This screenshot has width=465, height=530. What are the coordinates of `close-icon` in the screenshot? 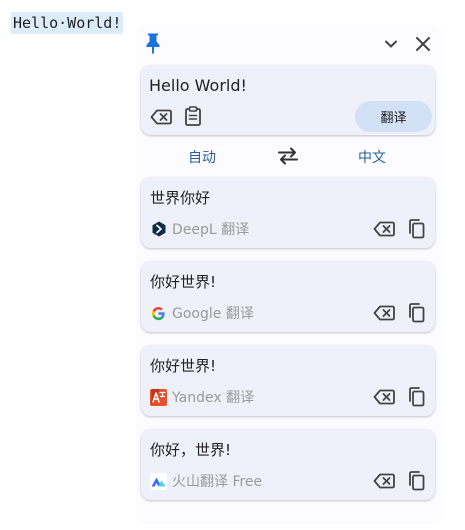 It's located at (423, 44).